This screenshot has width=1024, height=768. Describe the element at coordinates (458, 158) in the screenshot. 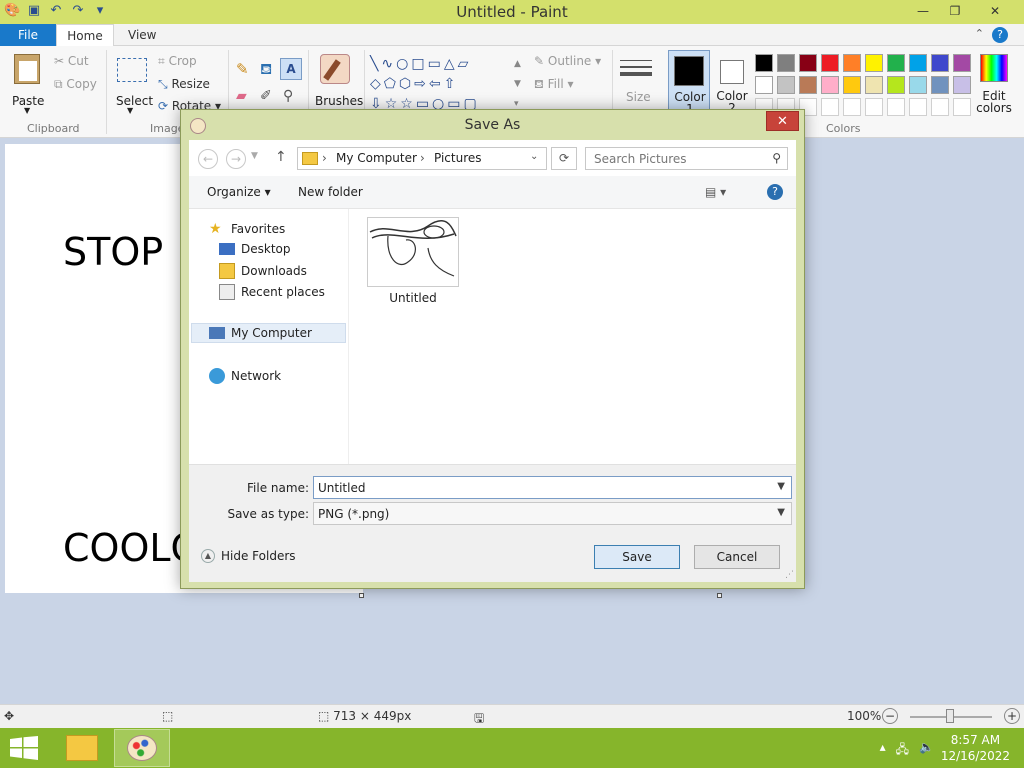

I see `breadcrumb-pictures: Pictures` at that location.